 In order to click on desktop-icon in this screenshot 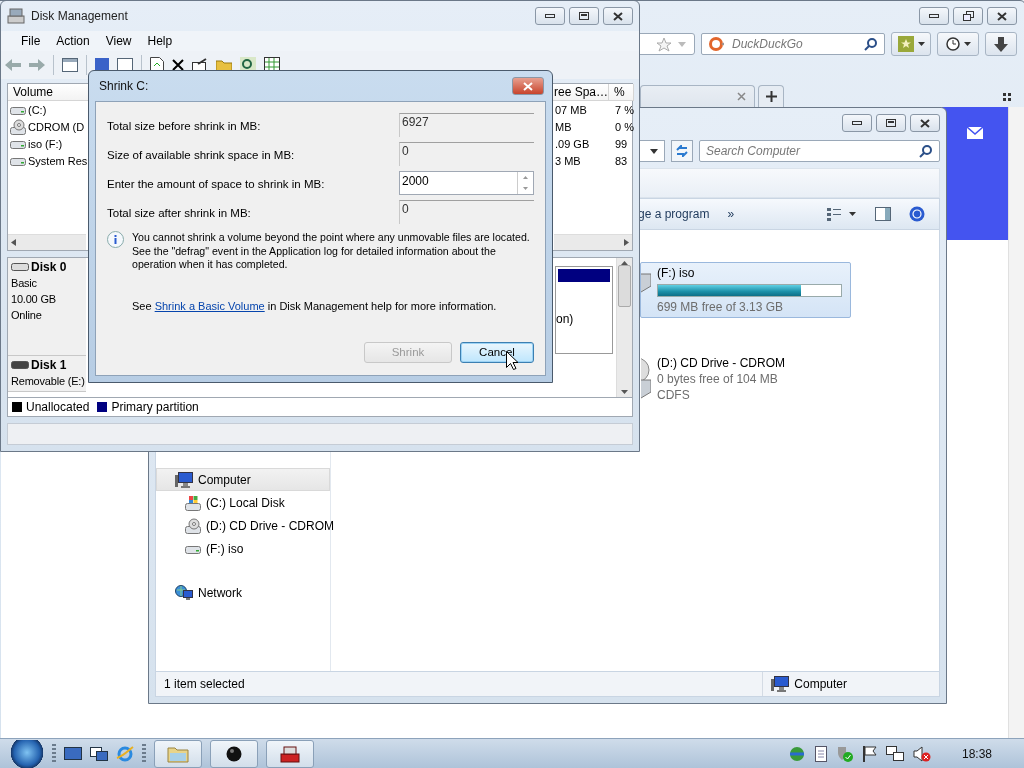, I will do `click(73, 753)`.